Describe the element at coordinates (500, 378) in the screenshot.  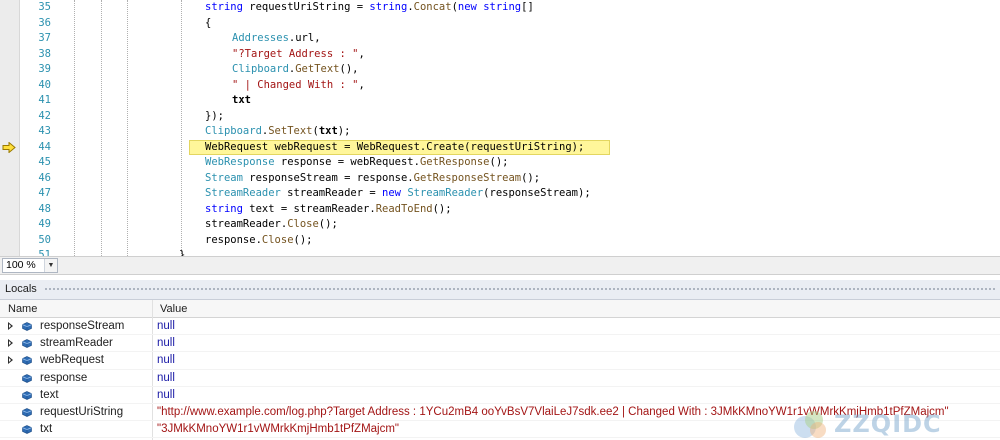
I see `locals-row: response null` at that location.